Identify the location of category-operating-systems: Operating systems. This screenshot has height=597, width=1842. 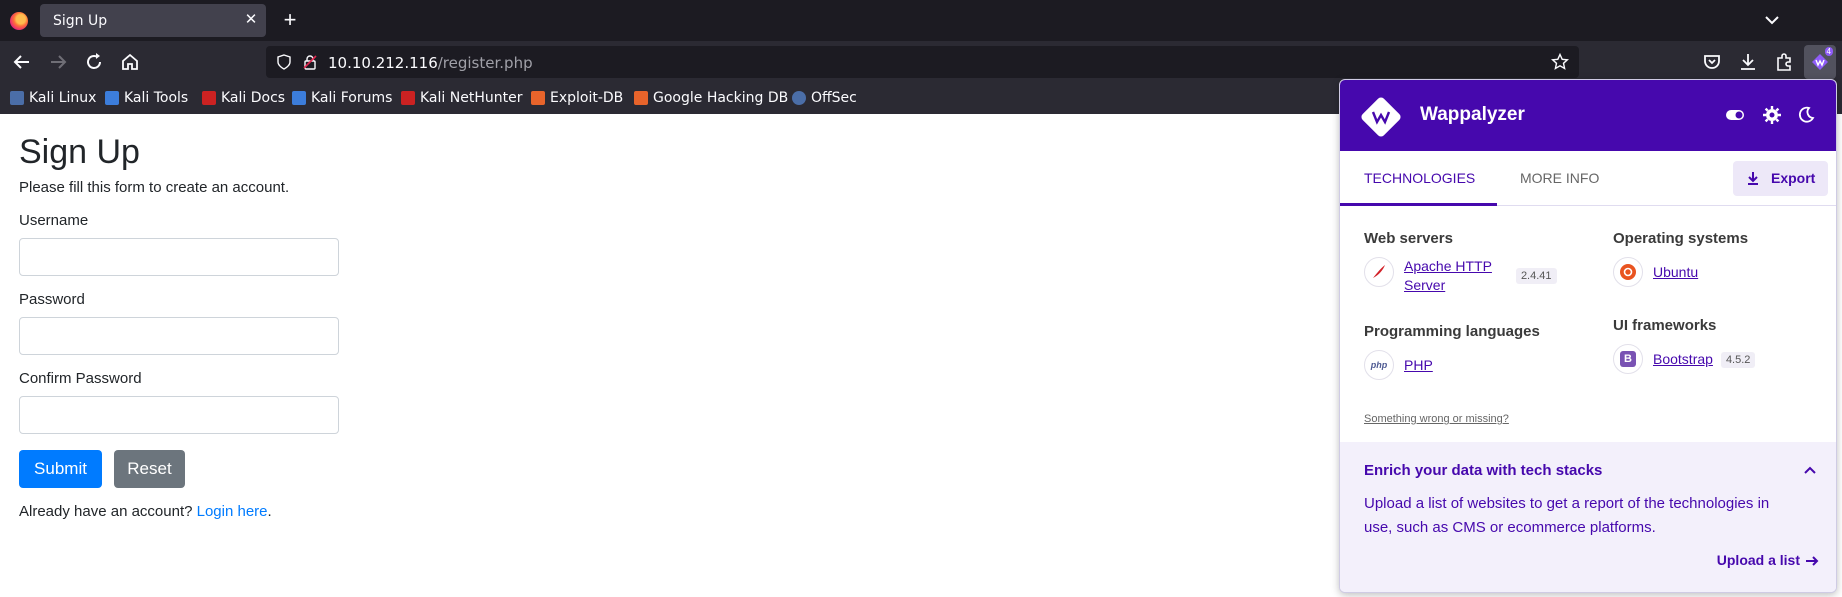
(1681, 238).